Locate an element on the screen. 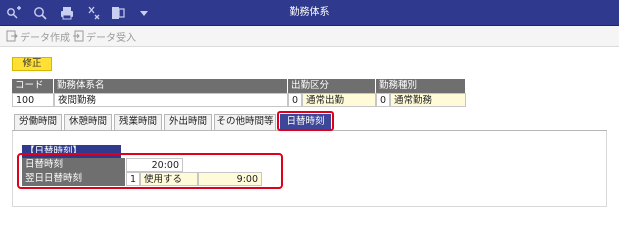 The image size is (619, 240). attendance-category-value: 通常出勤 is located at coordinates (339, 100).